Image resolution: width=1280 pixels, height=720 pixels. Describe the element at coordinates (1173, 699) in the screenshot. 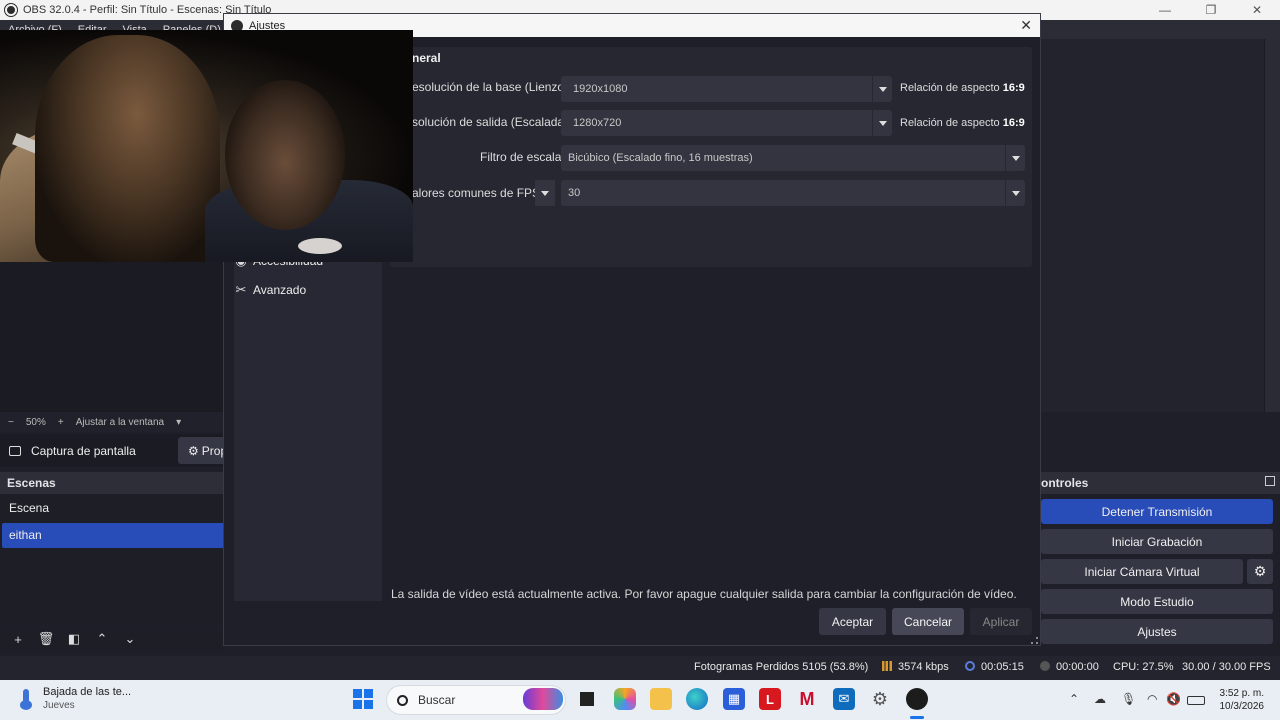

I see `volume-muted-icon: 🔇` at that location.